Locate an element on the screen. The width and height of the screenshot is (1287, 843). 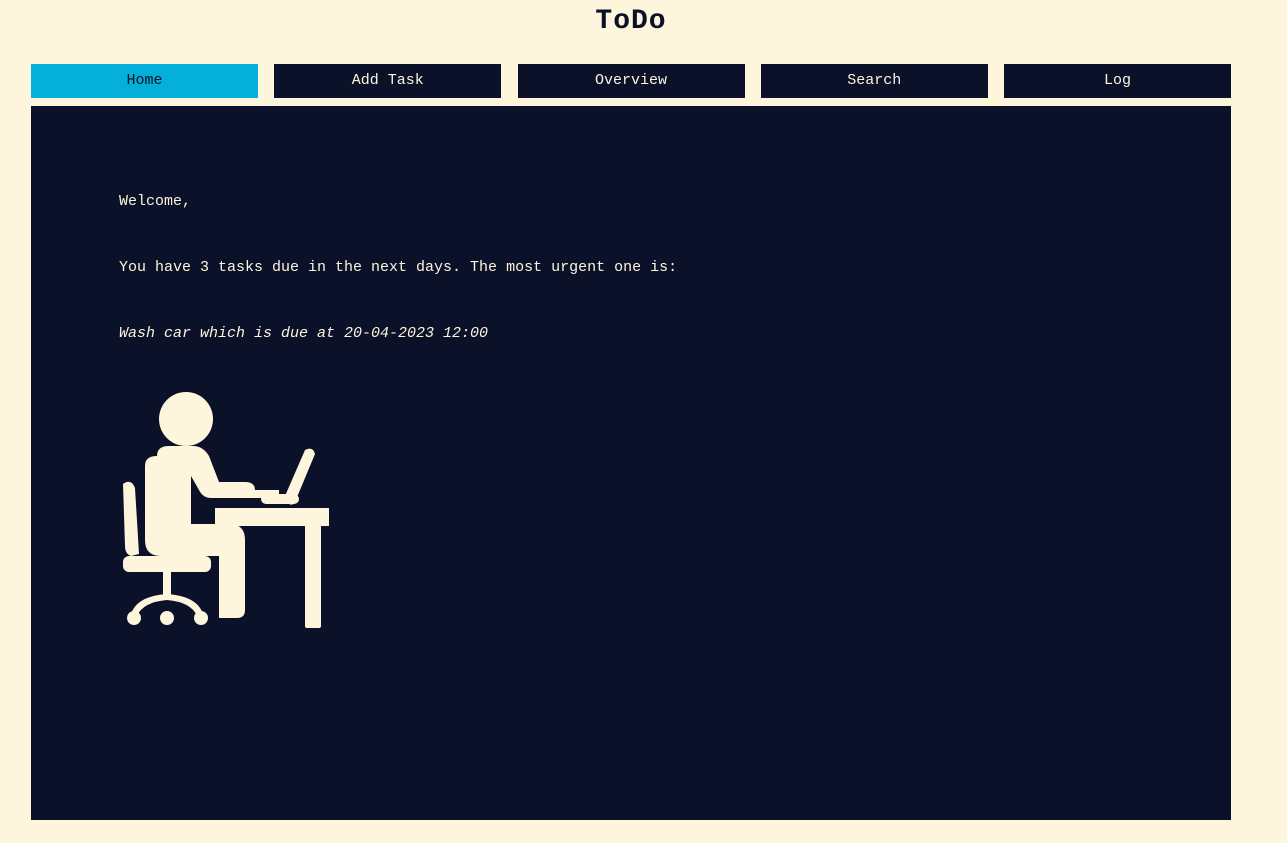
welcome-message: Welcome, is located at coordinates (155, 201).